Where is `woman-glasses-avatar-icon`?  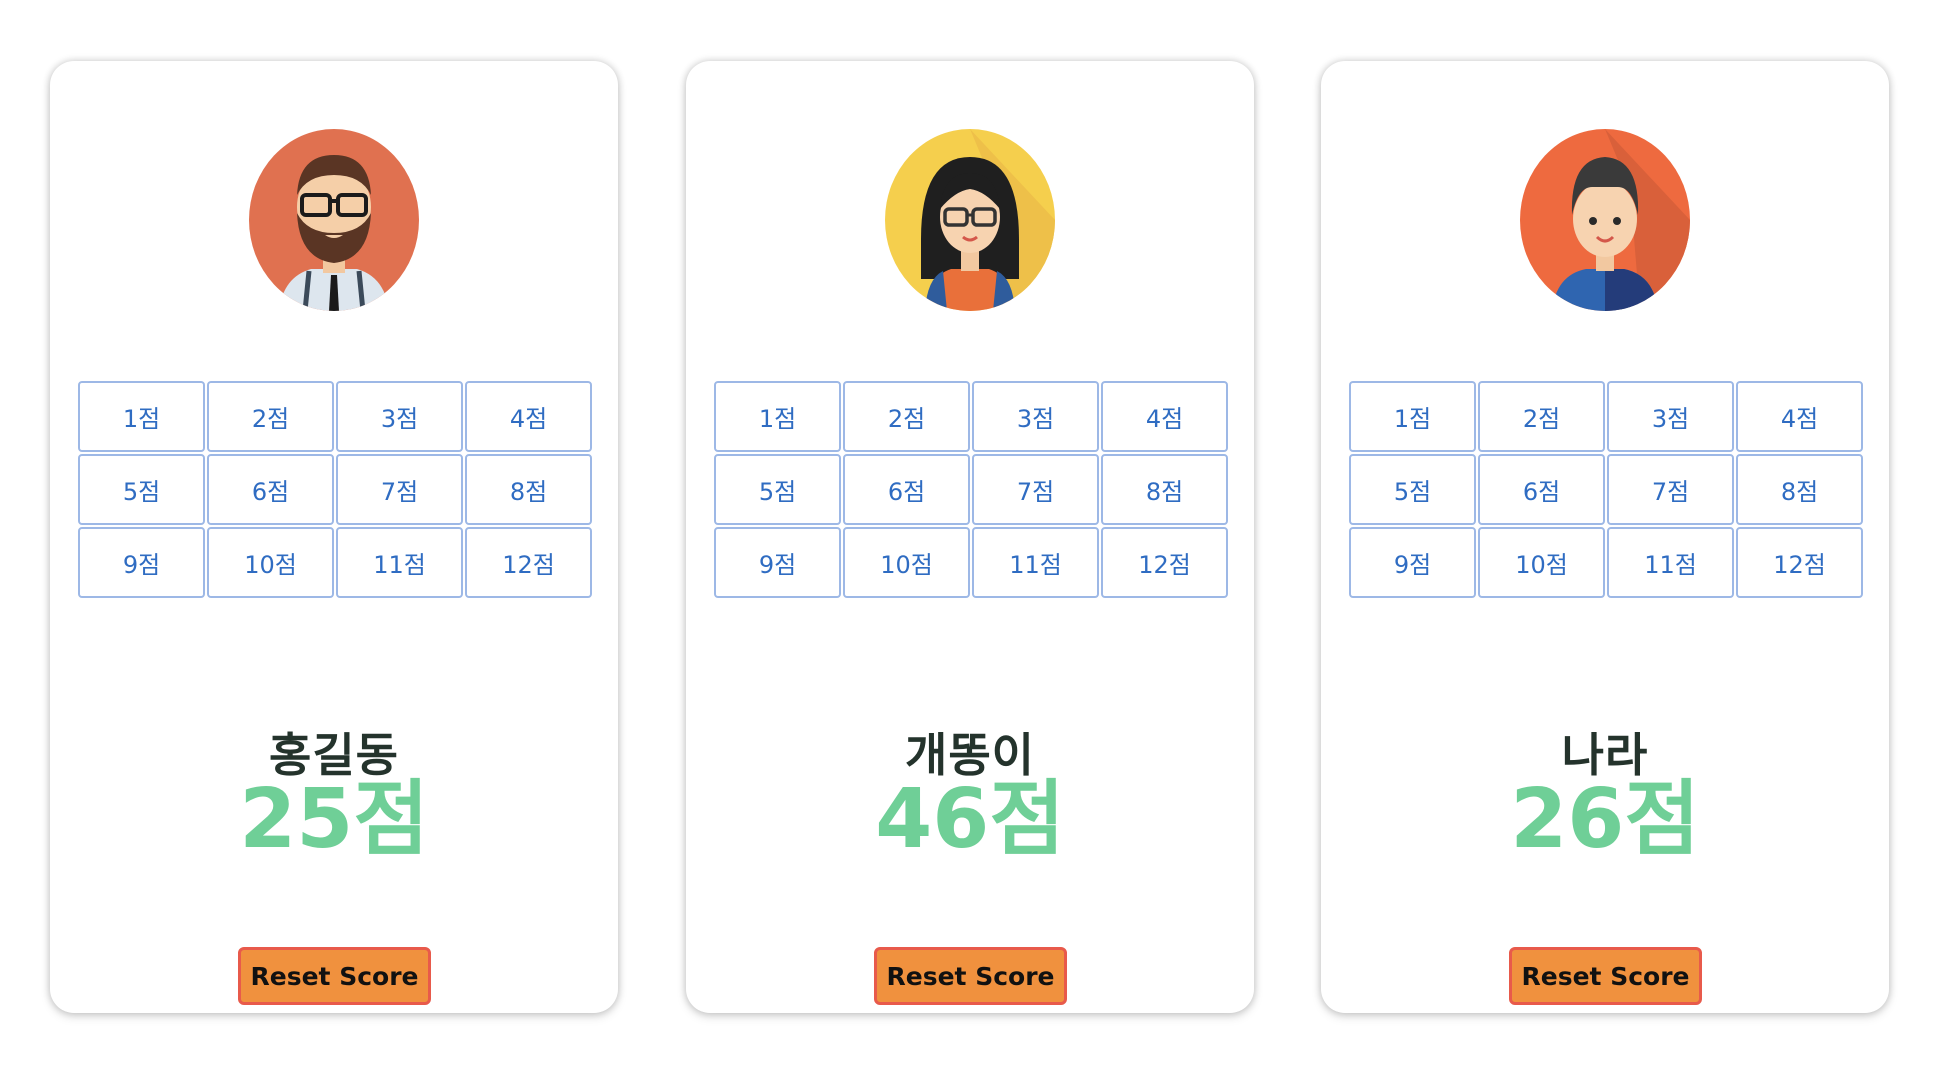 woman-glasses-avatar-icon is located at coordinates (970, 220).